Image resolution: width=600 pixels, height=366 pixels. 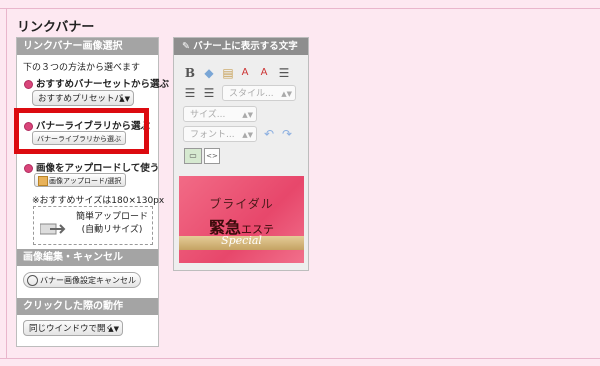 I want to click on bg-color-icon: A, so click(x=264, y=73).